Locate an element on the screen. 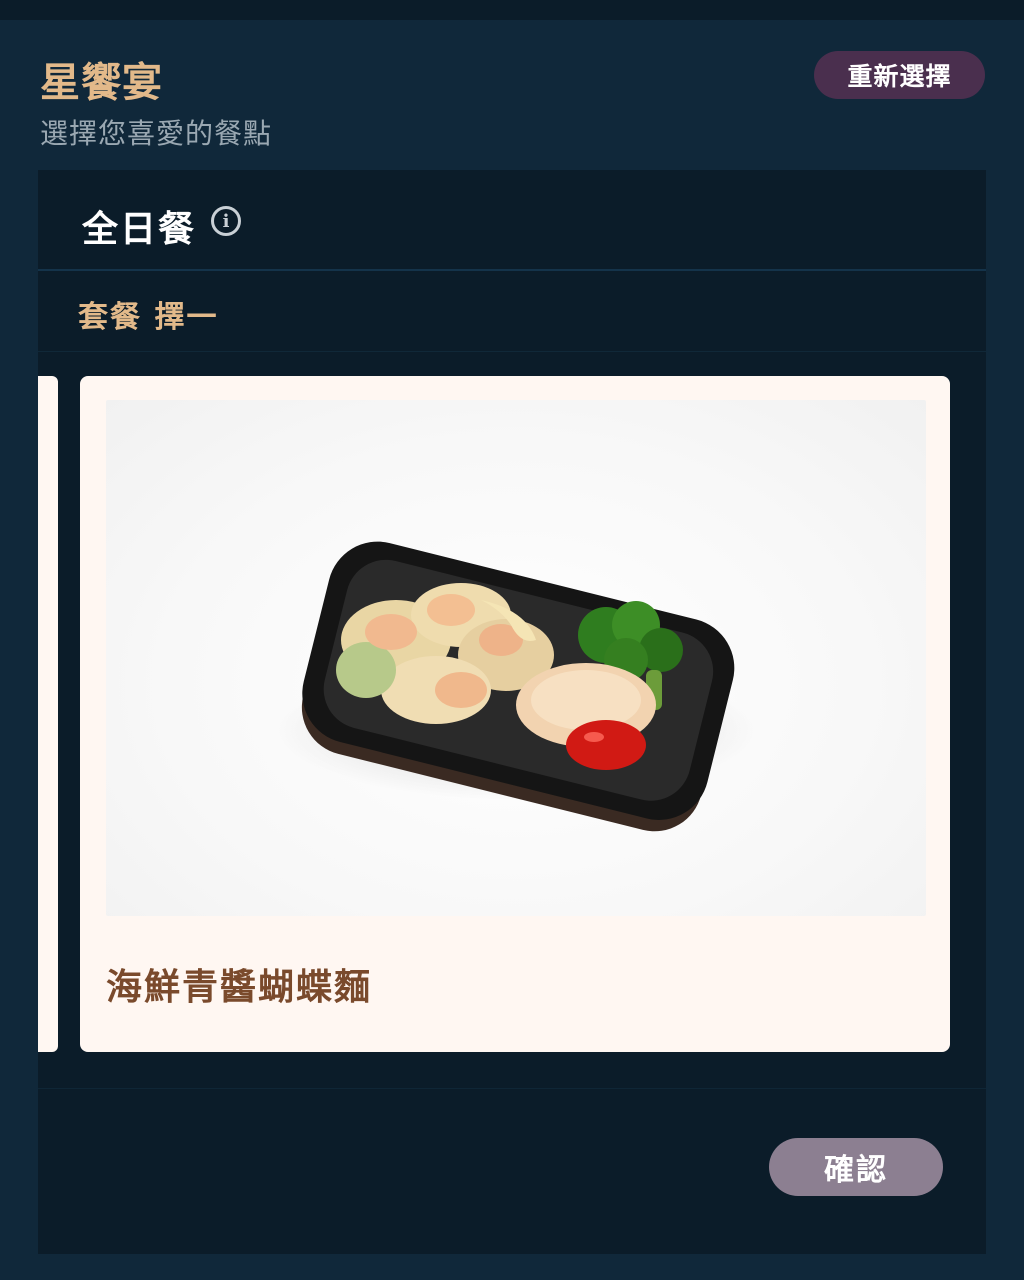  previous-meal-card is located at coordinates (48, 714).